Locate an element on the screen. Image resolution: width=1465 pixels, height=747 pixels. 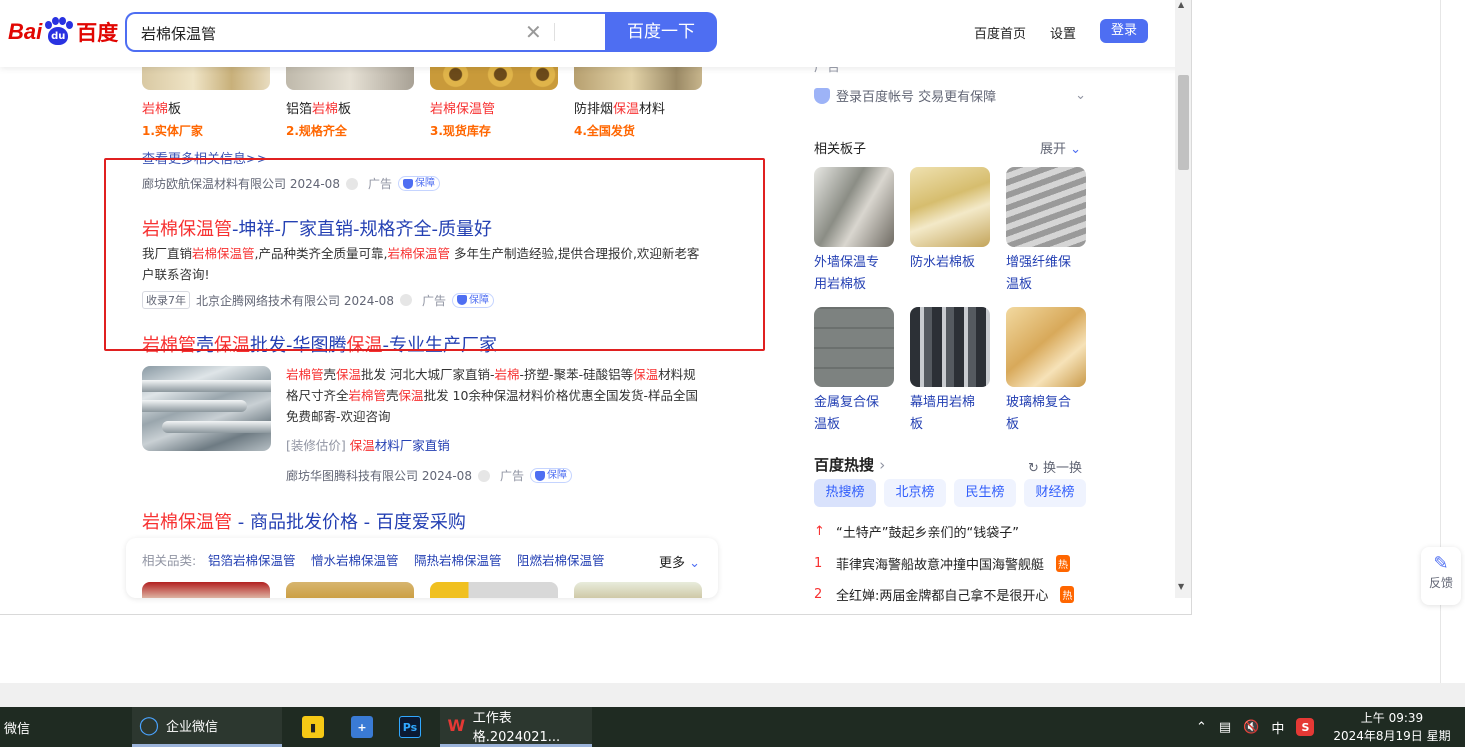
product-tag-1: 1.实体厂家 is located at coordinates (172, 131).